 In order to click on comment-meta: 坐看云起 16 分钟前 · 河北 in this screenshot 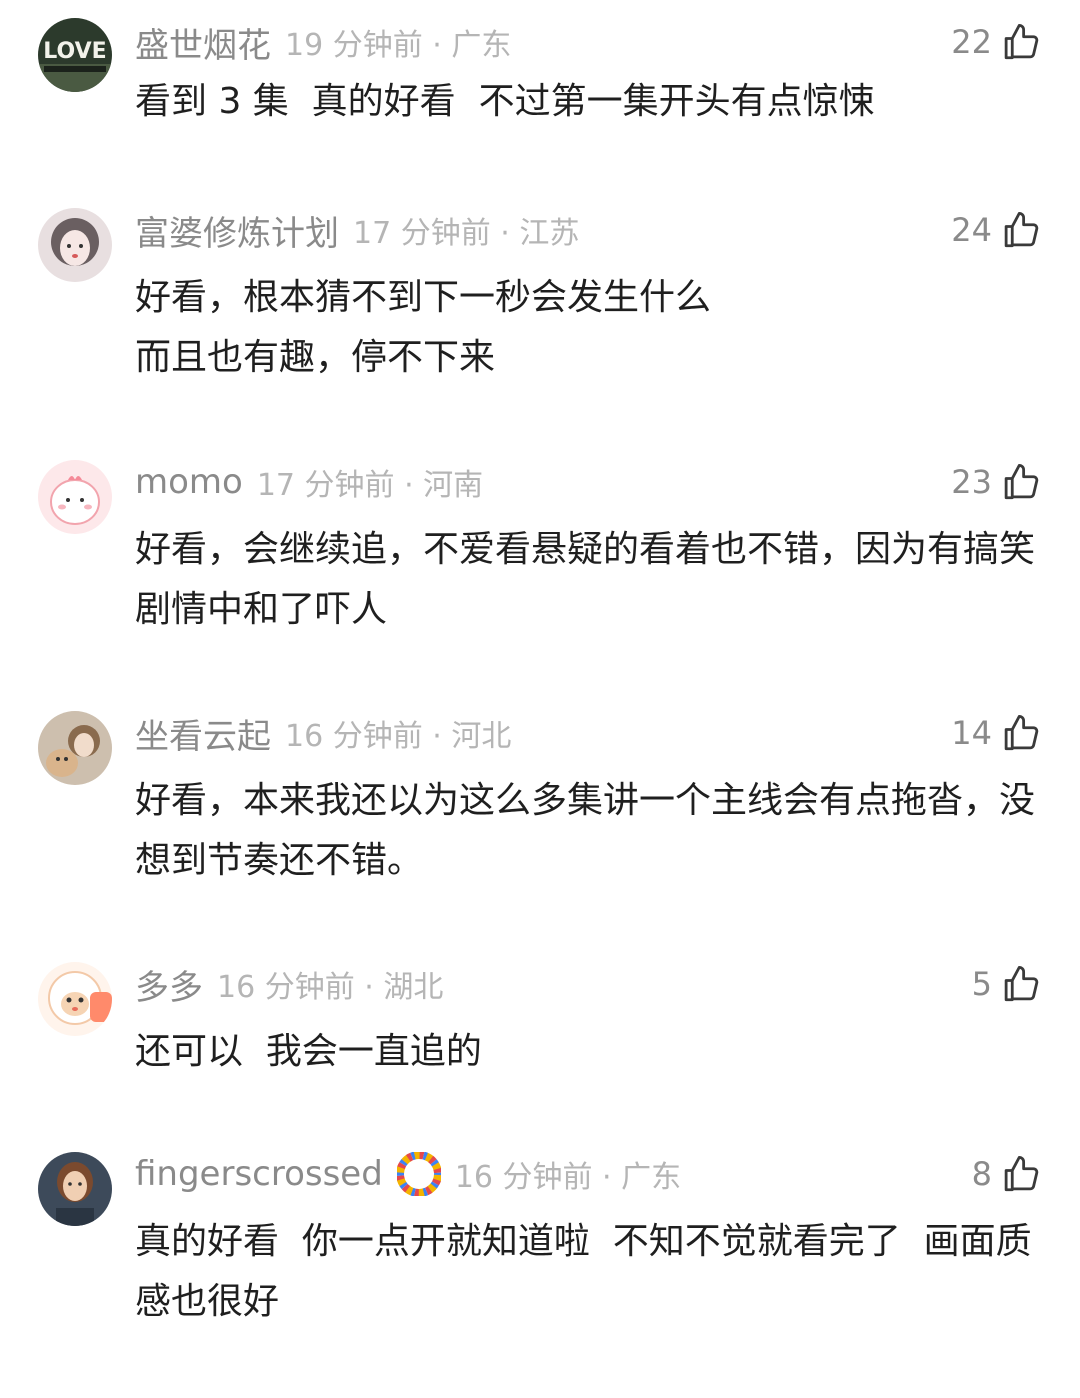, I will do `click(323, 733)`.